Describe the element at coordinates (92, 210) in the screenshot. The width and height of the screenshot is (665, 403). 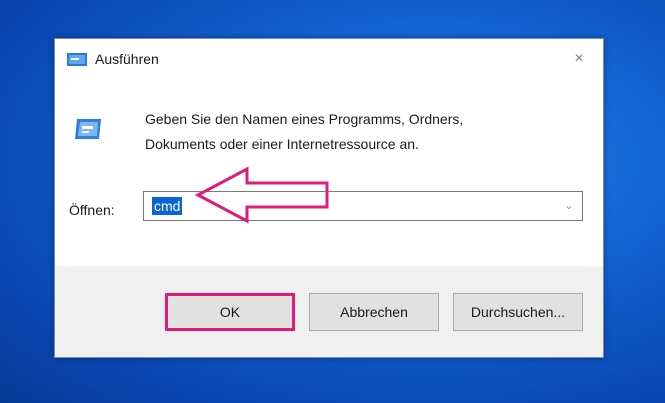
I see `open-label: Öffnen:` at that location.